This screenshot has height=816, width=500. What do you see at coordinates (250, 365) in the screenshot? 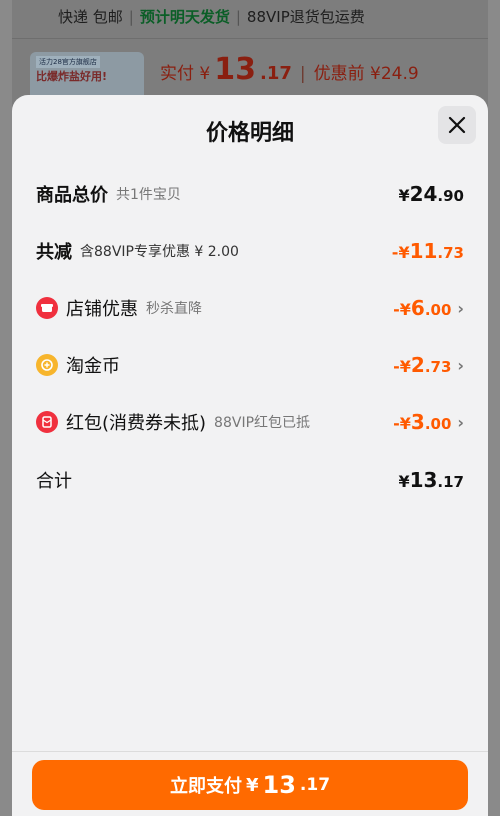
I see `row-coin: 淘金币 -¥2.73 ›` at bounding box center [250, 365].